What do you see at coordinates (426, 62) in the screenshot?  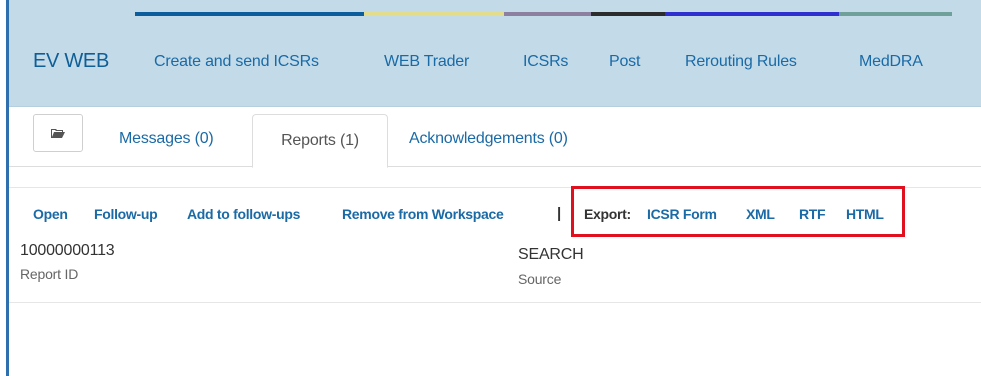 I see `nav-web-trader: WEB Trader` at bounding box center [426, 62].